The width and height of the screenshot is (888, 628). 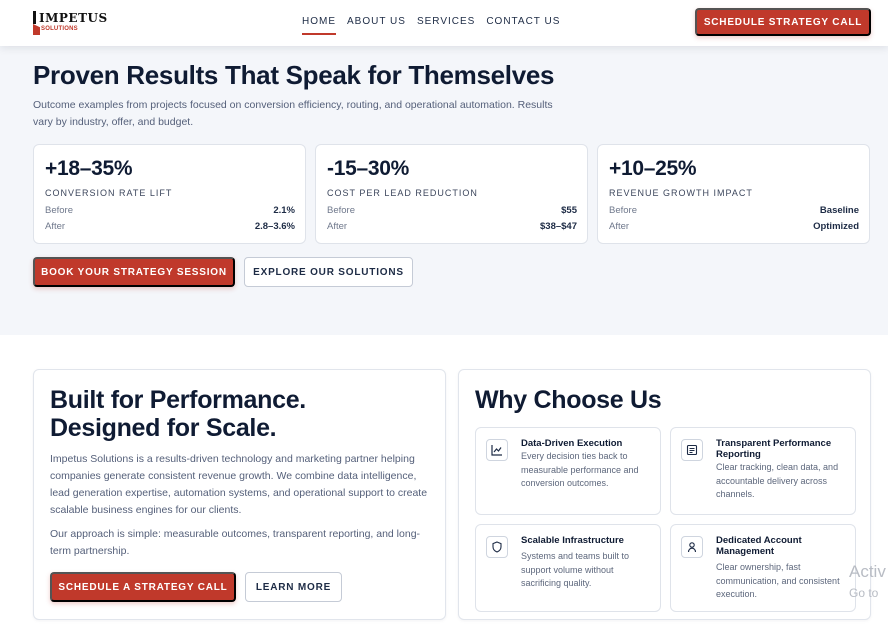 What do you see at coordinates (59, 29) in the screenshot?
I see `logo-subtitle: SOLUTIONS` at bounding box center [59, 29].